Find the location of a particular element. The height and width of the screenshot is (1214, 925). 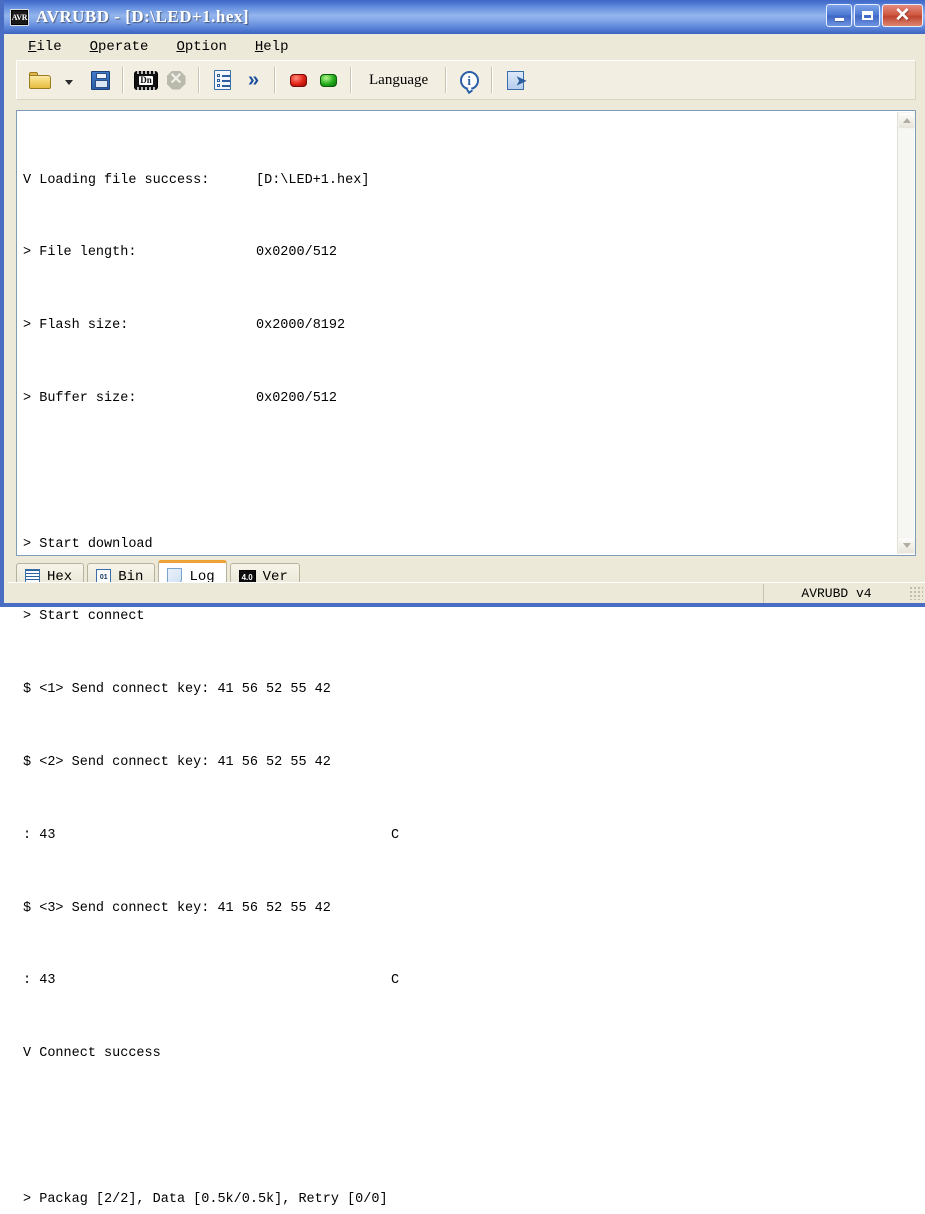

menu-file: File is located at coordinates (45, 47).